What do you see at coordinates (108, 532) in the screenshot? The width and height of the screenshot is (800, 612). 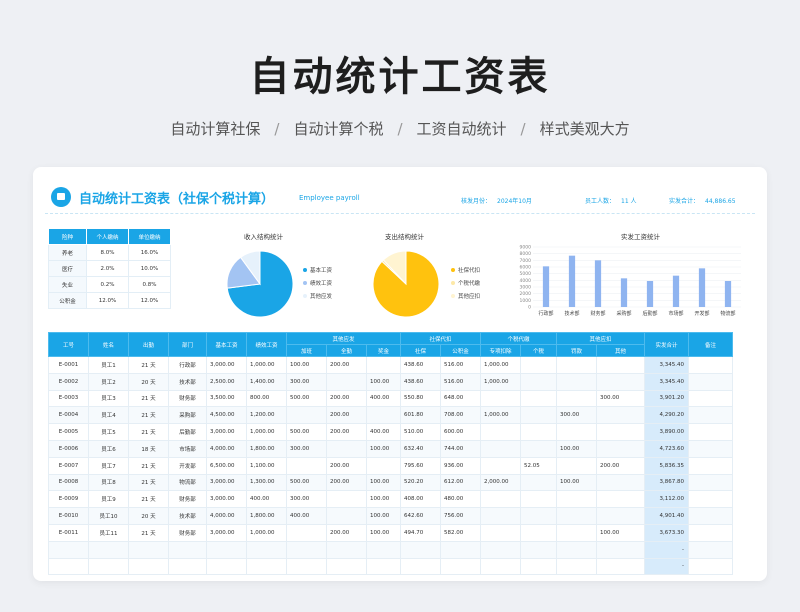 I see `table-cell: 员工11` at bounding box center [108, 532].